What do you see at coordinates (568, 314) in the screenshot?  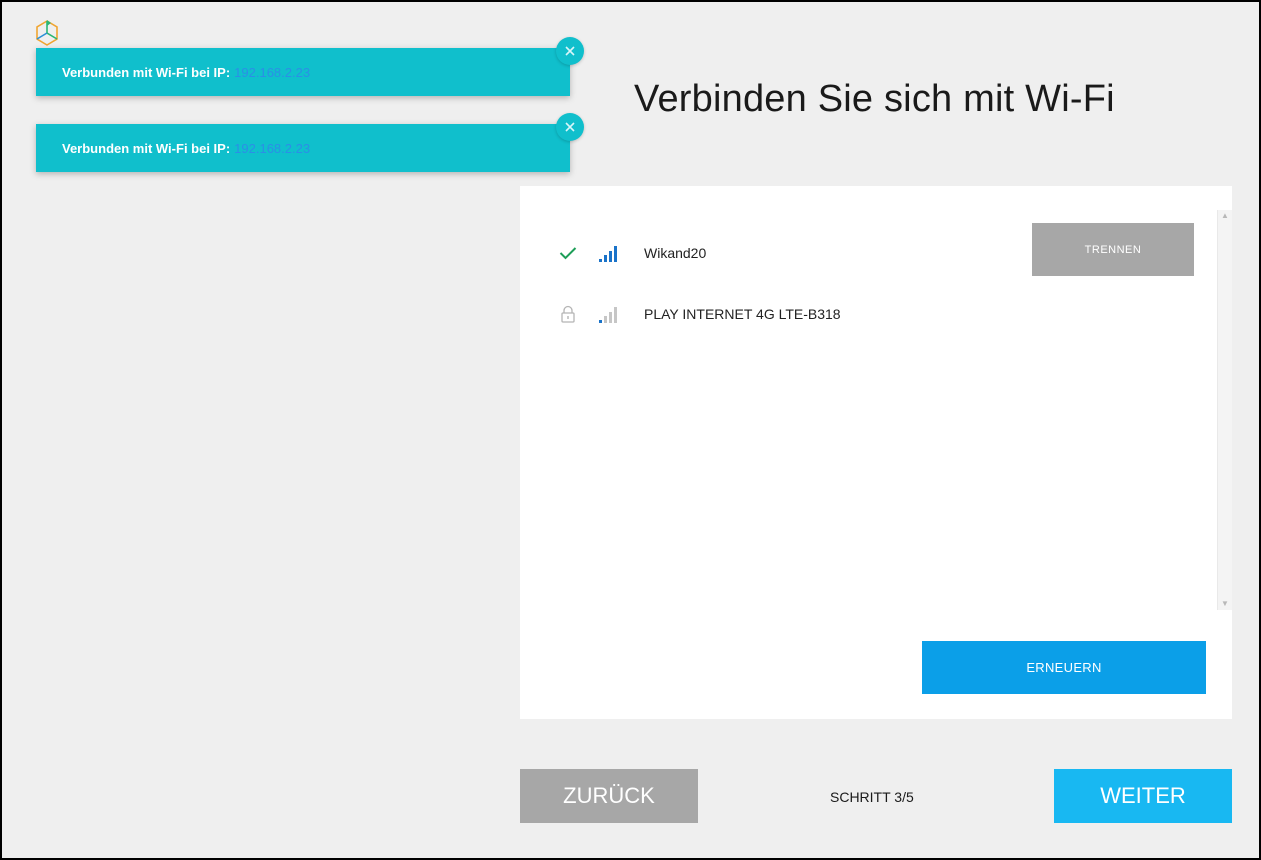 I see `lock-icon` at bounding box center [568, 314].